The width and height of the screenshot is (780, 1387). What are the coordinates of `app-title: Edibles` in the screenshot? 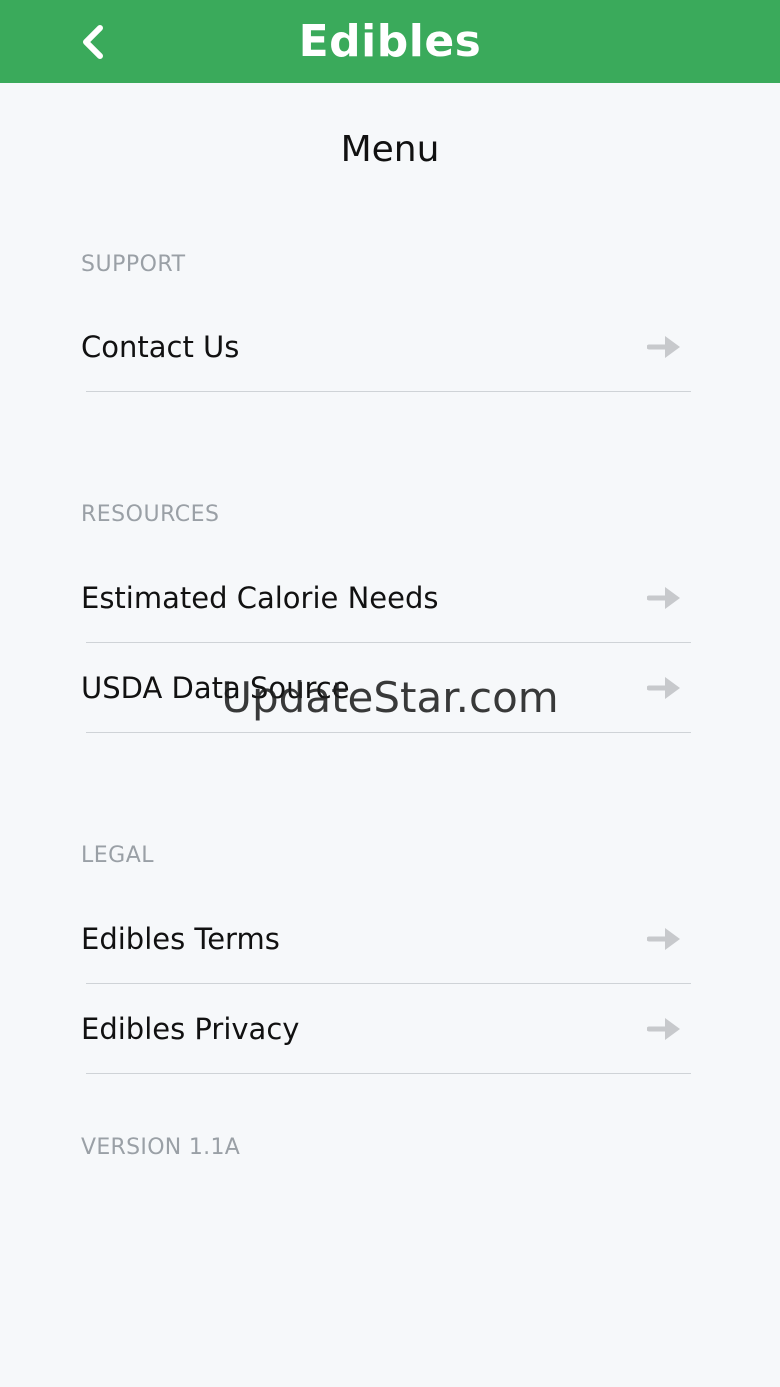 It's located at (390, 41).